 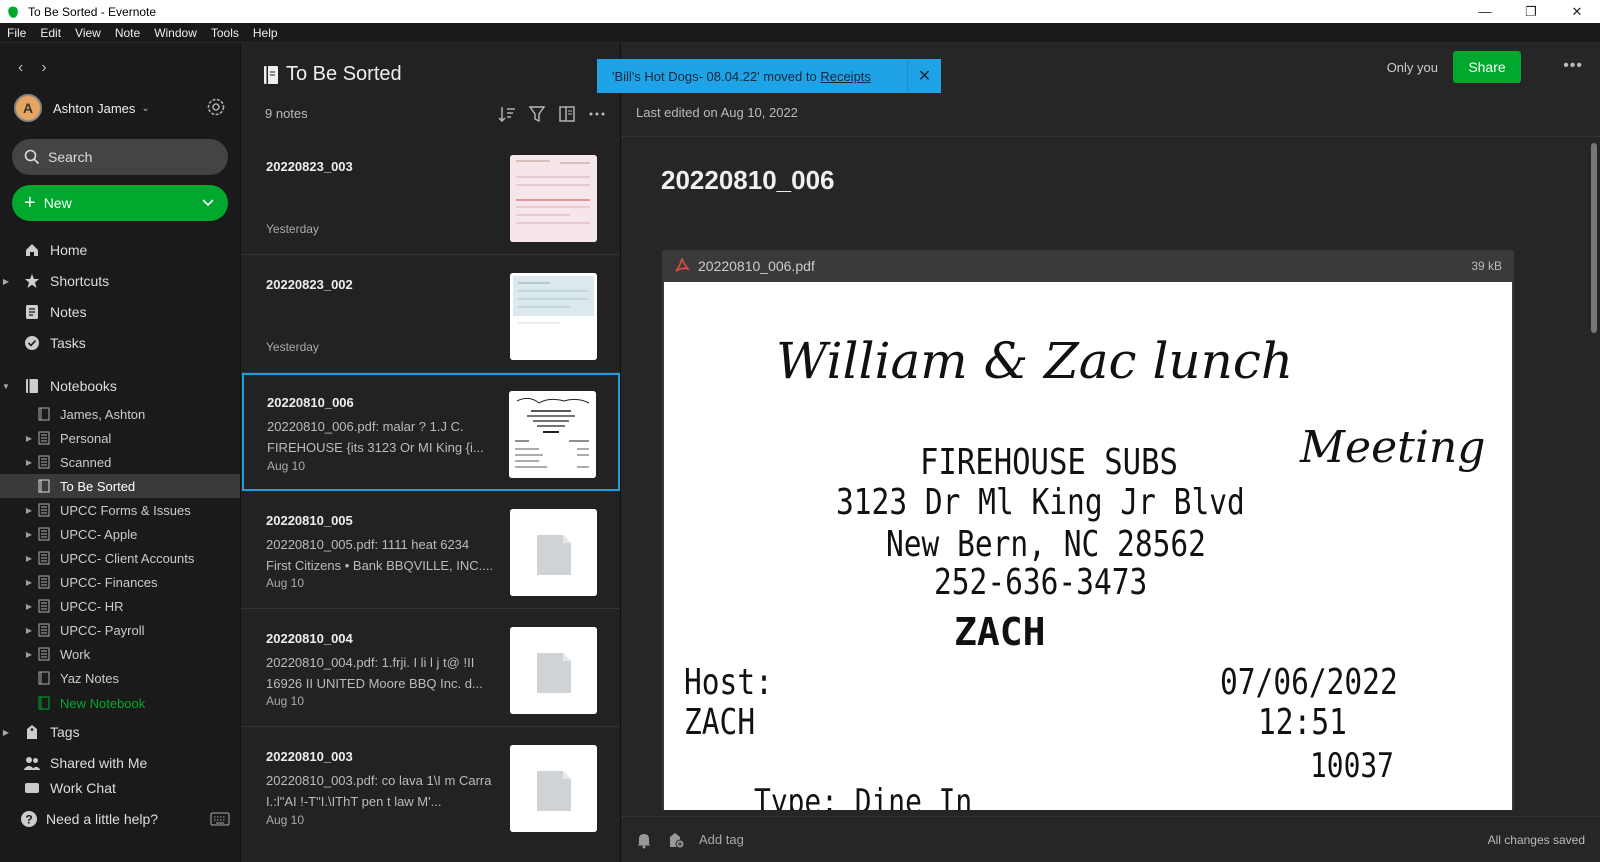 I want to click on notebook-item-scanned: ▶ Scanned, so click(x=120, y=462).